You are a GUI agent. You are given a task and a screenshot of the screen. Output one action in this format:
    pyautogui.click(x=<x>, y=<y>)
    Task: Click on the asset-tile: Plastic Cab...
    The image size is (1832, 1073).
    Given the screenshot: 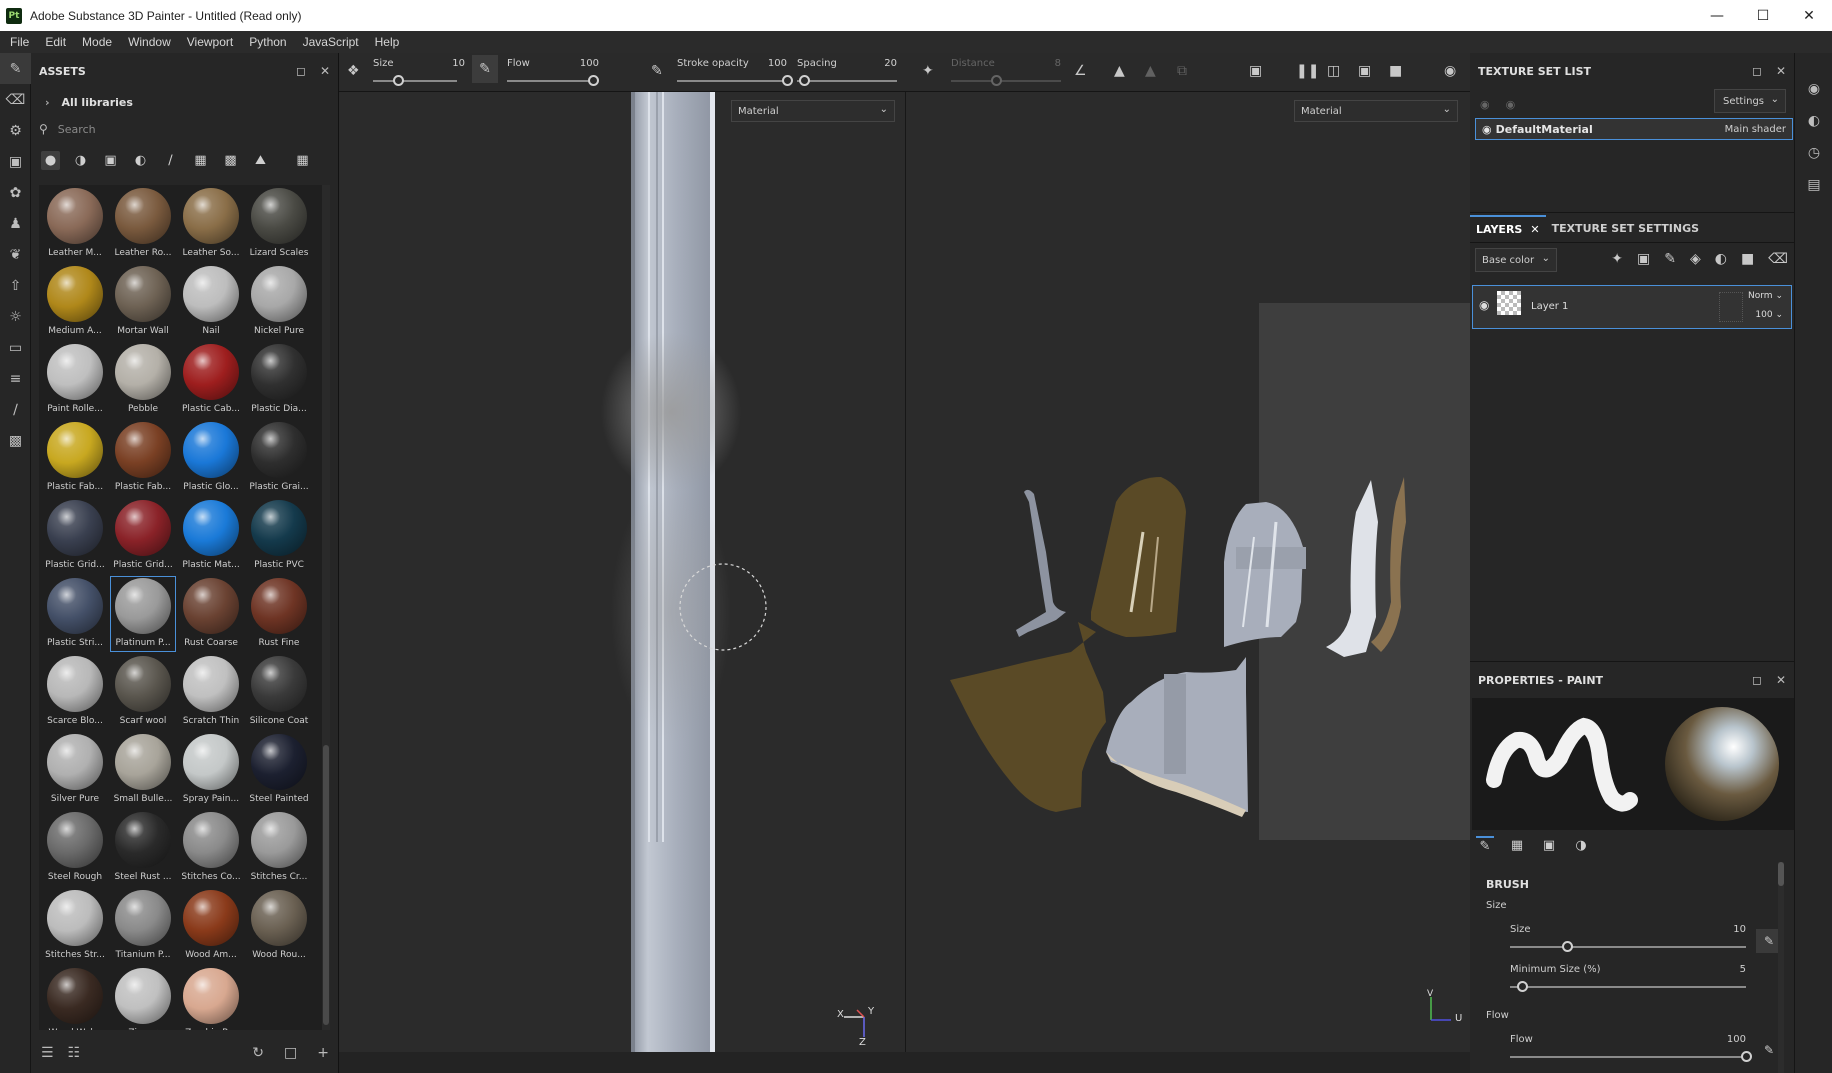 What is the action you would take?
    pyautogui.click(x=211, y=380)
    